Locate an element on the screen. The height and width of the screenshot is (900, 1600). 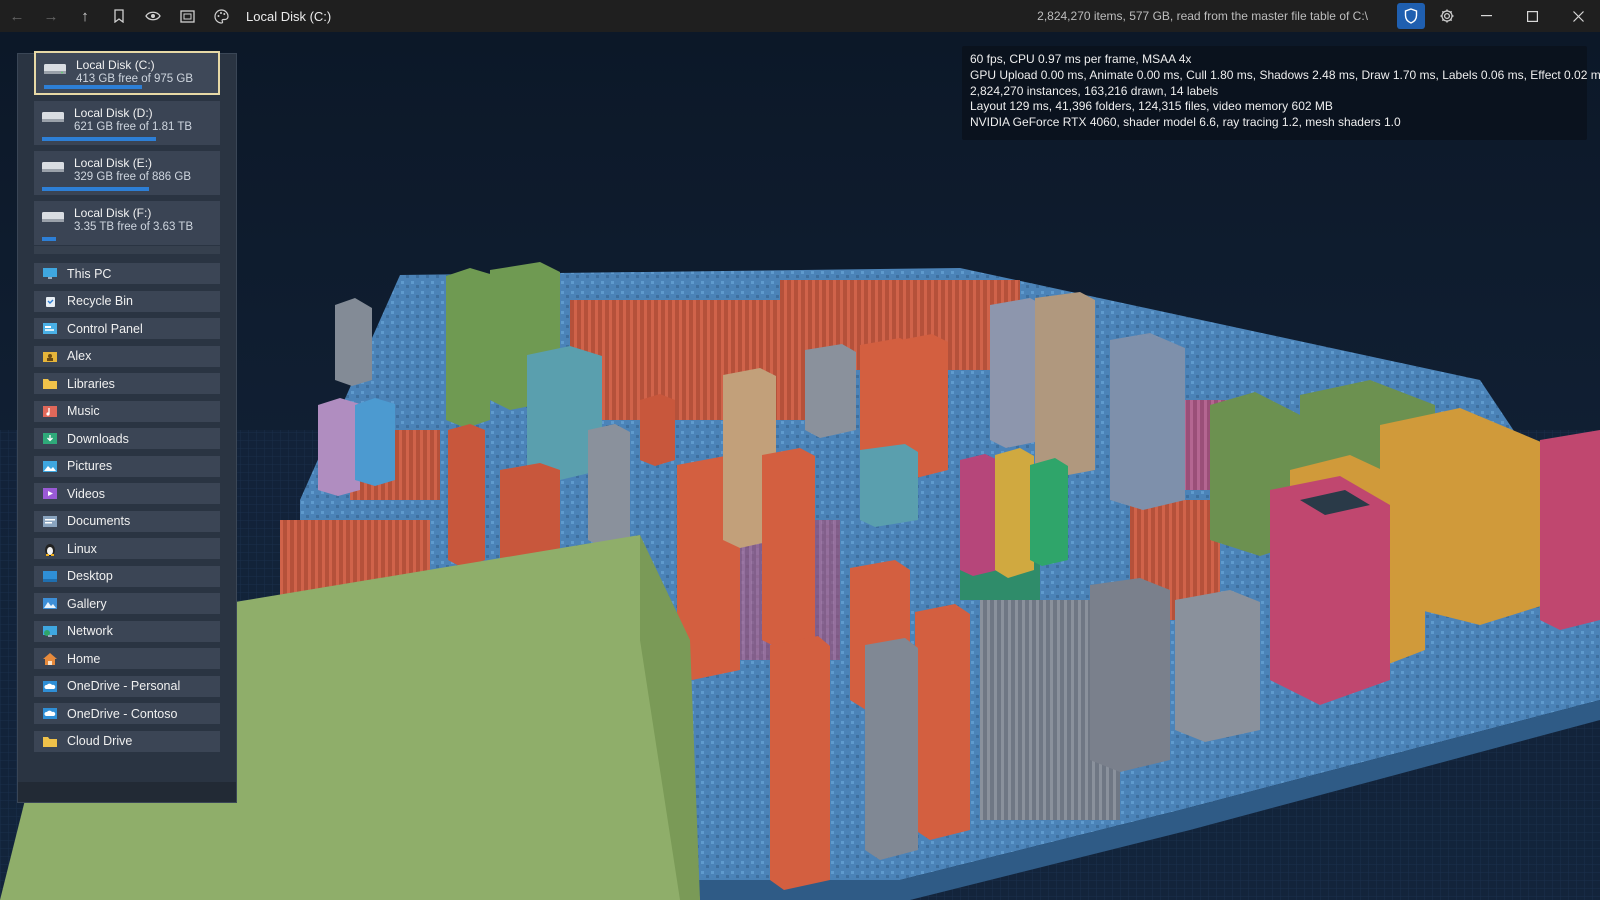
sidebar-item-libraries: Libraries is located at coordinates (127, 383).